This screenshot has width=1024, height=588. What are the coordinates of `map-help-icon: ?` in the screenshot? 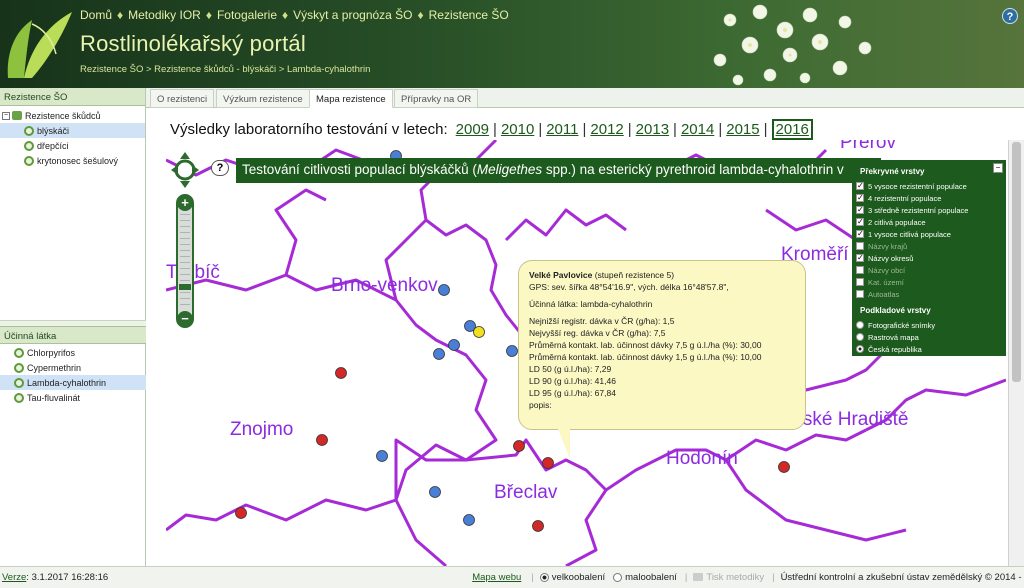 It's located at (220, 168).